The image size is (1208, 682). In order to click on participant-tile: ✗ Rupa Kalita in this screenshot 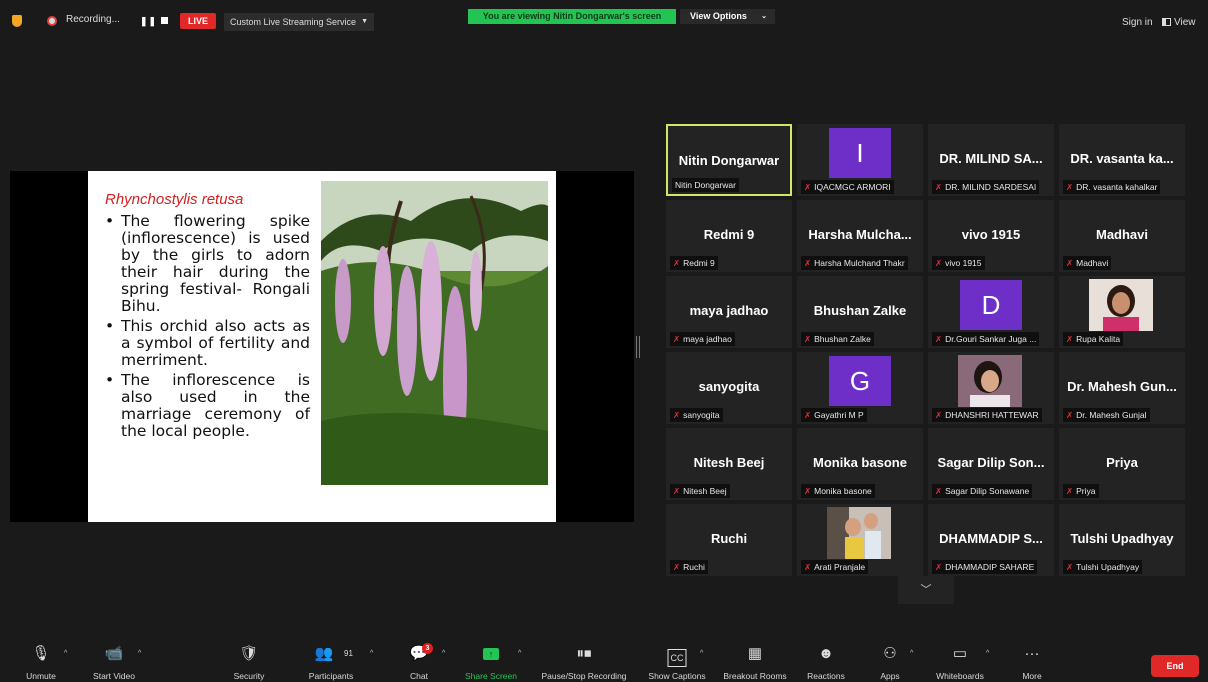, I will do `click(1122, 312)`.